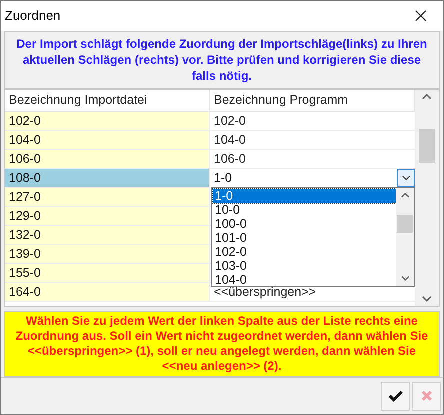  I want to click on dropdown-item: 100-0, so click(304, 224).